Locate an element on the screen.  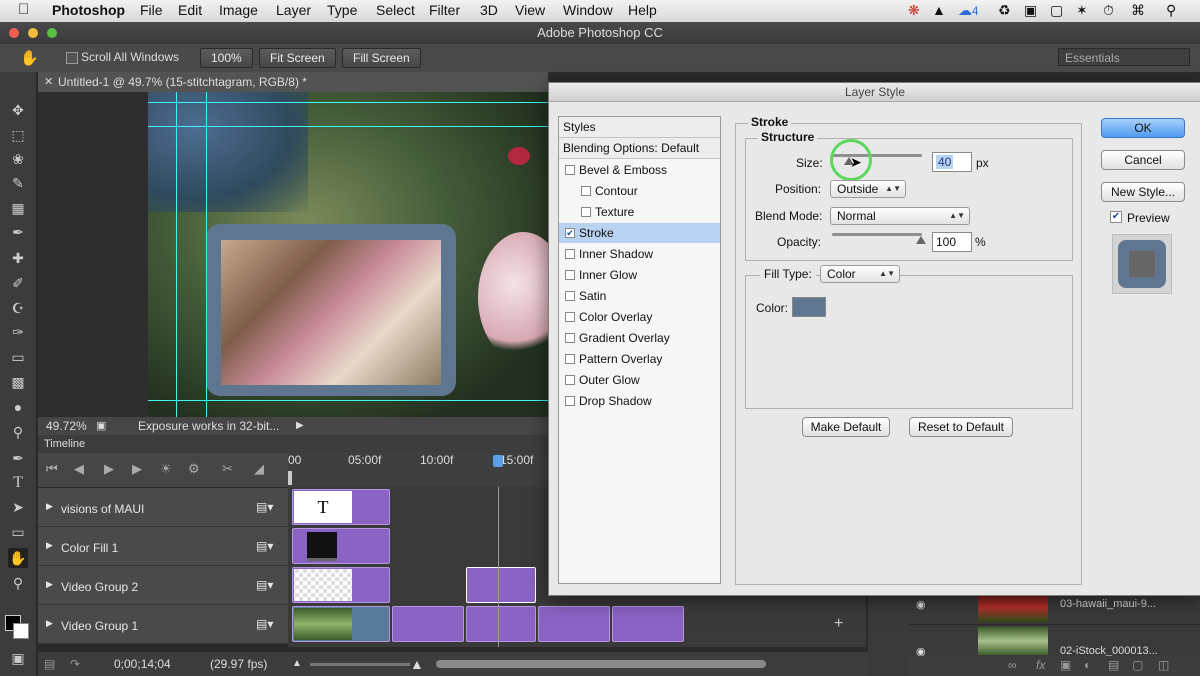
color-fill-clip is located at coordinates (341, 546).